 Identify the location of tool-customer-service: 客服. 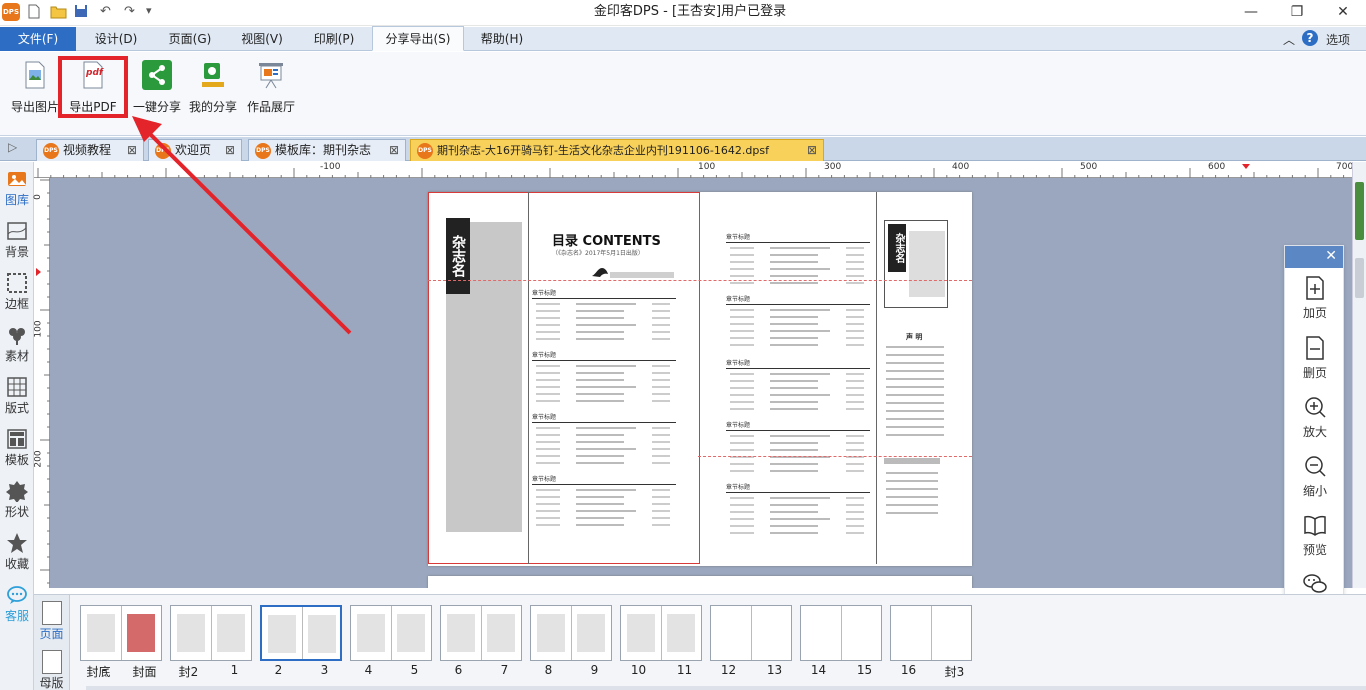
(17, 606).